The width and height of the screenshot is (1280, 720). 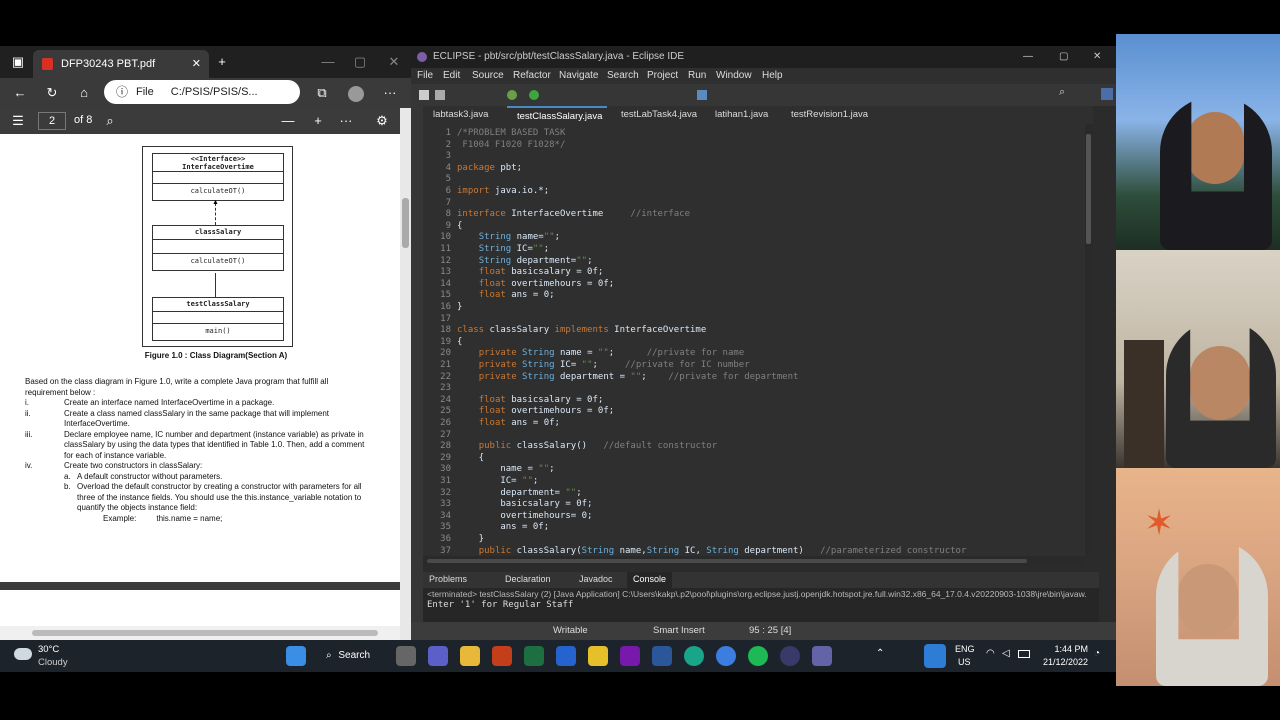 I want to click on code-line: 33 basicsalary = 0f;, so click(x=507, y=505).